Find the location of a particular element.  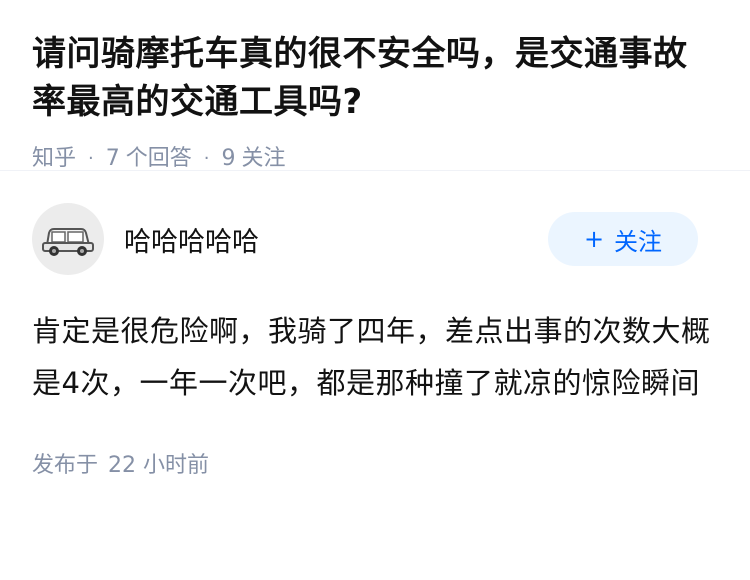

answer-count-label: 个回答 is located at coordinates (158, 158).